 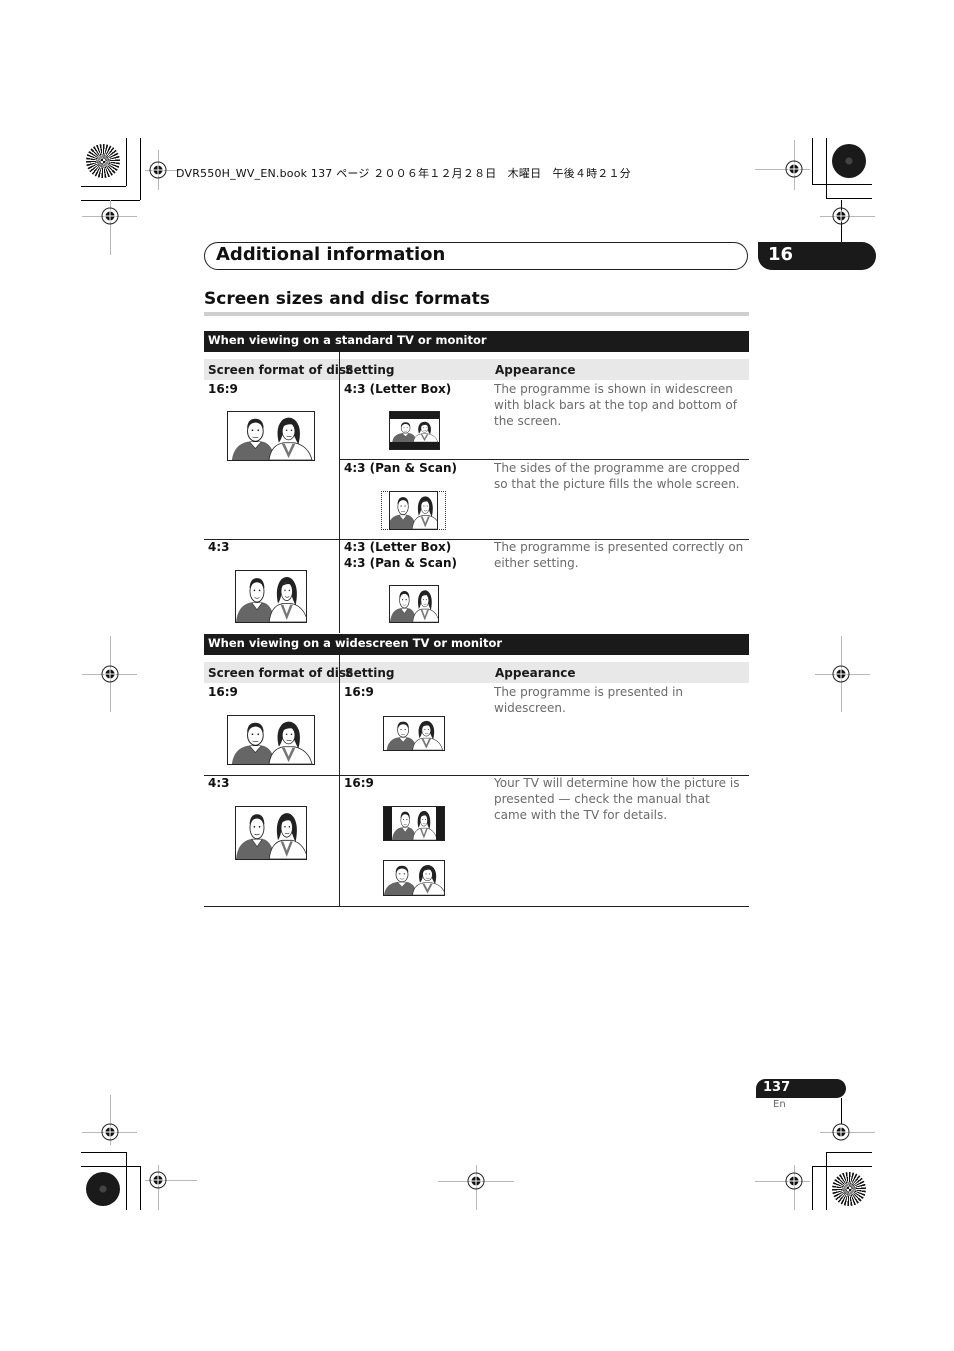 I want to click on table-title: When viewing on a standard TV or monitor, so click(x=476, y=341).